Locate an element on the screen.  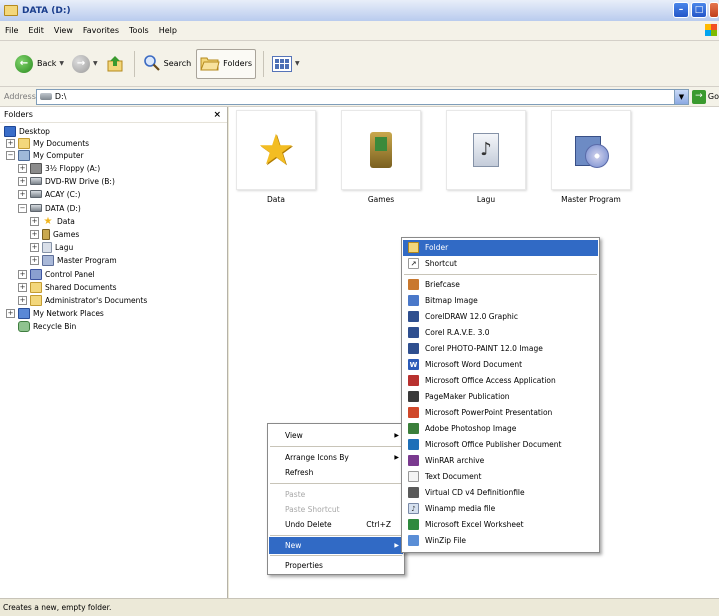
folder-icon is located at coordinates (24, 143).